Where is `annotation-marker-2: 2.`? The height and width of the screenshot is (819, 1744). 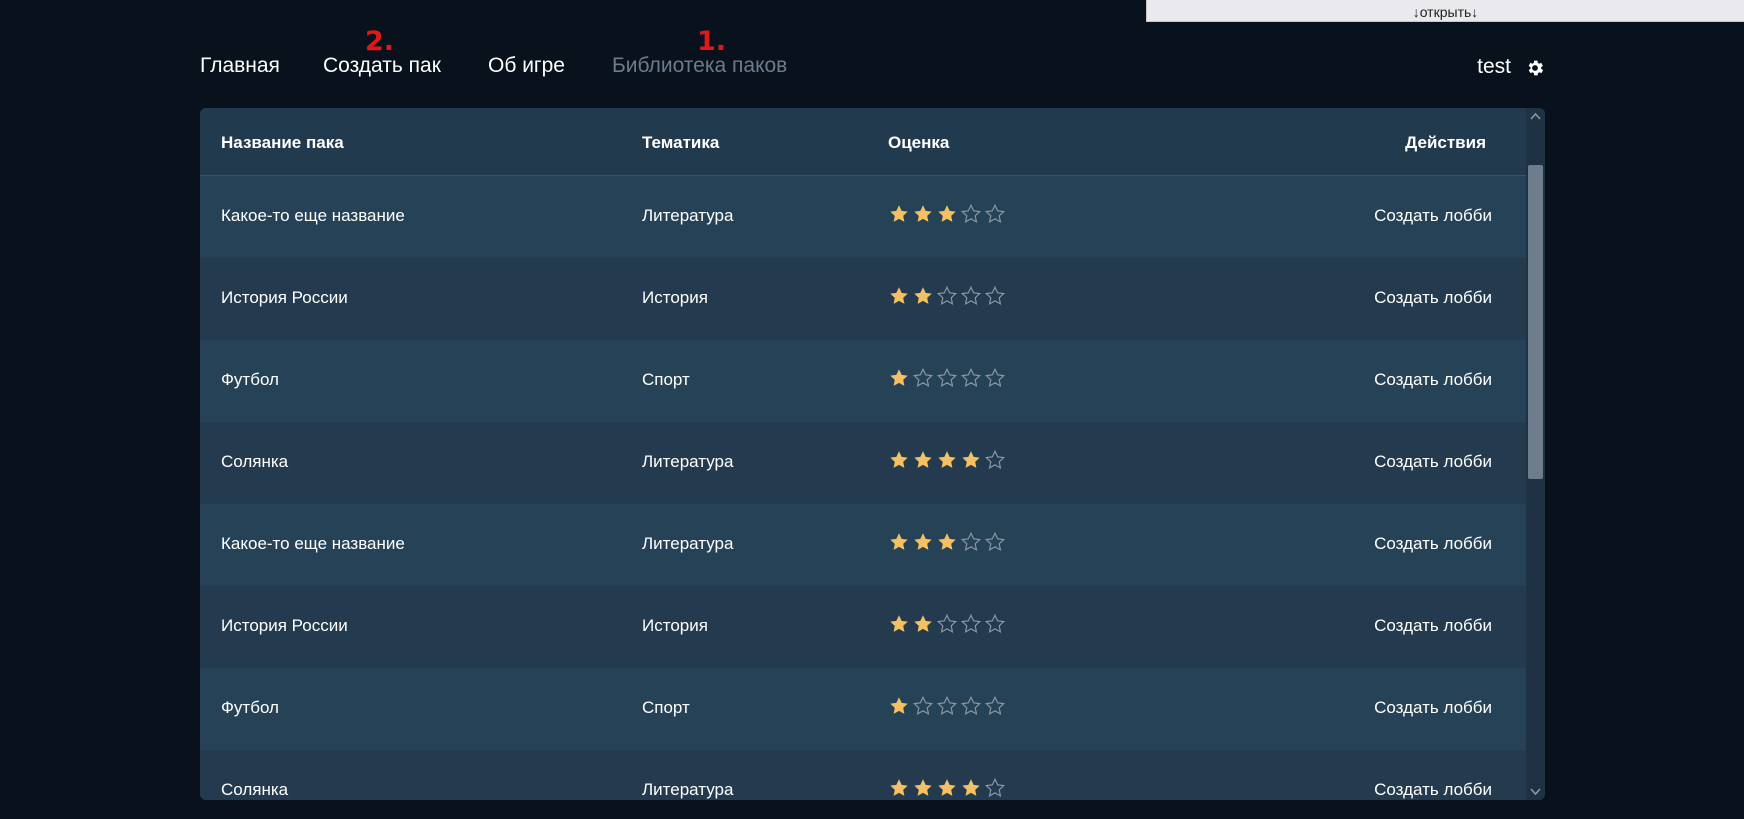 annotation-marker-2: 2. is located at coordinates (380, 41).